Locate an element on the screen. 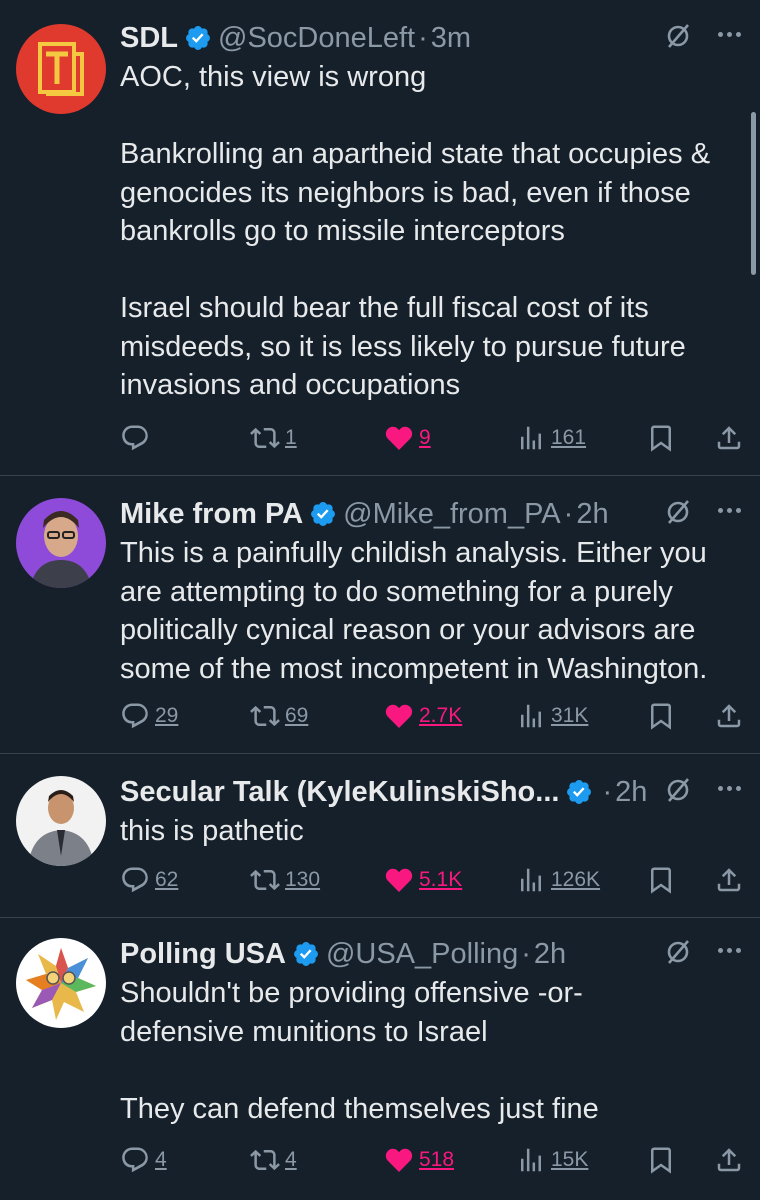 The image size is (760, 1200). views-count: 31K is located at coordinates (570, 715).